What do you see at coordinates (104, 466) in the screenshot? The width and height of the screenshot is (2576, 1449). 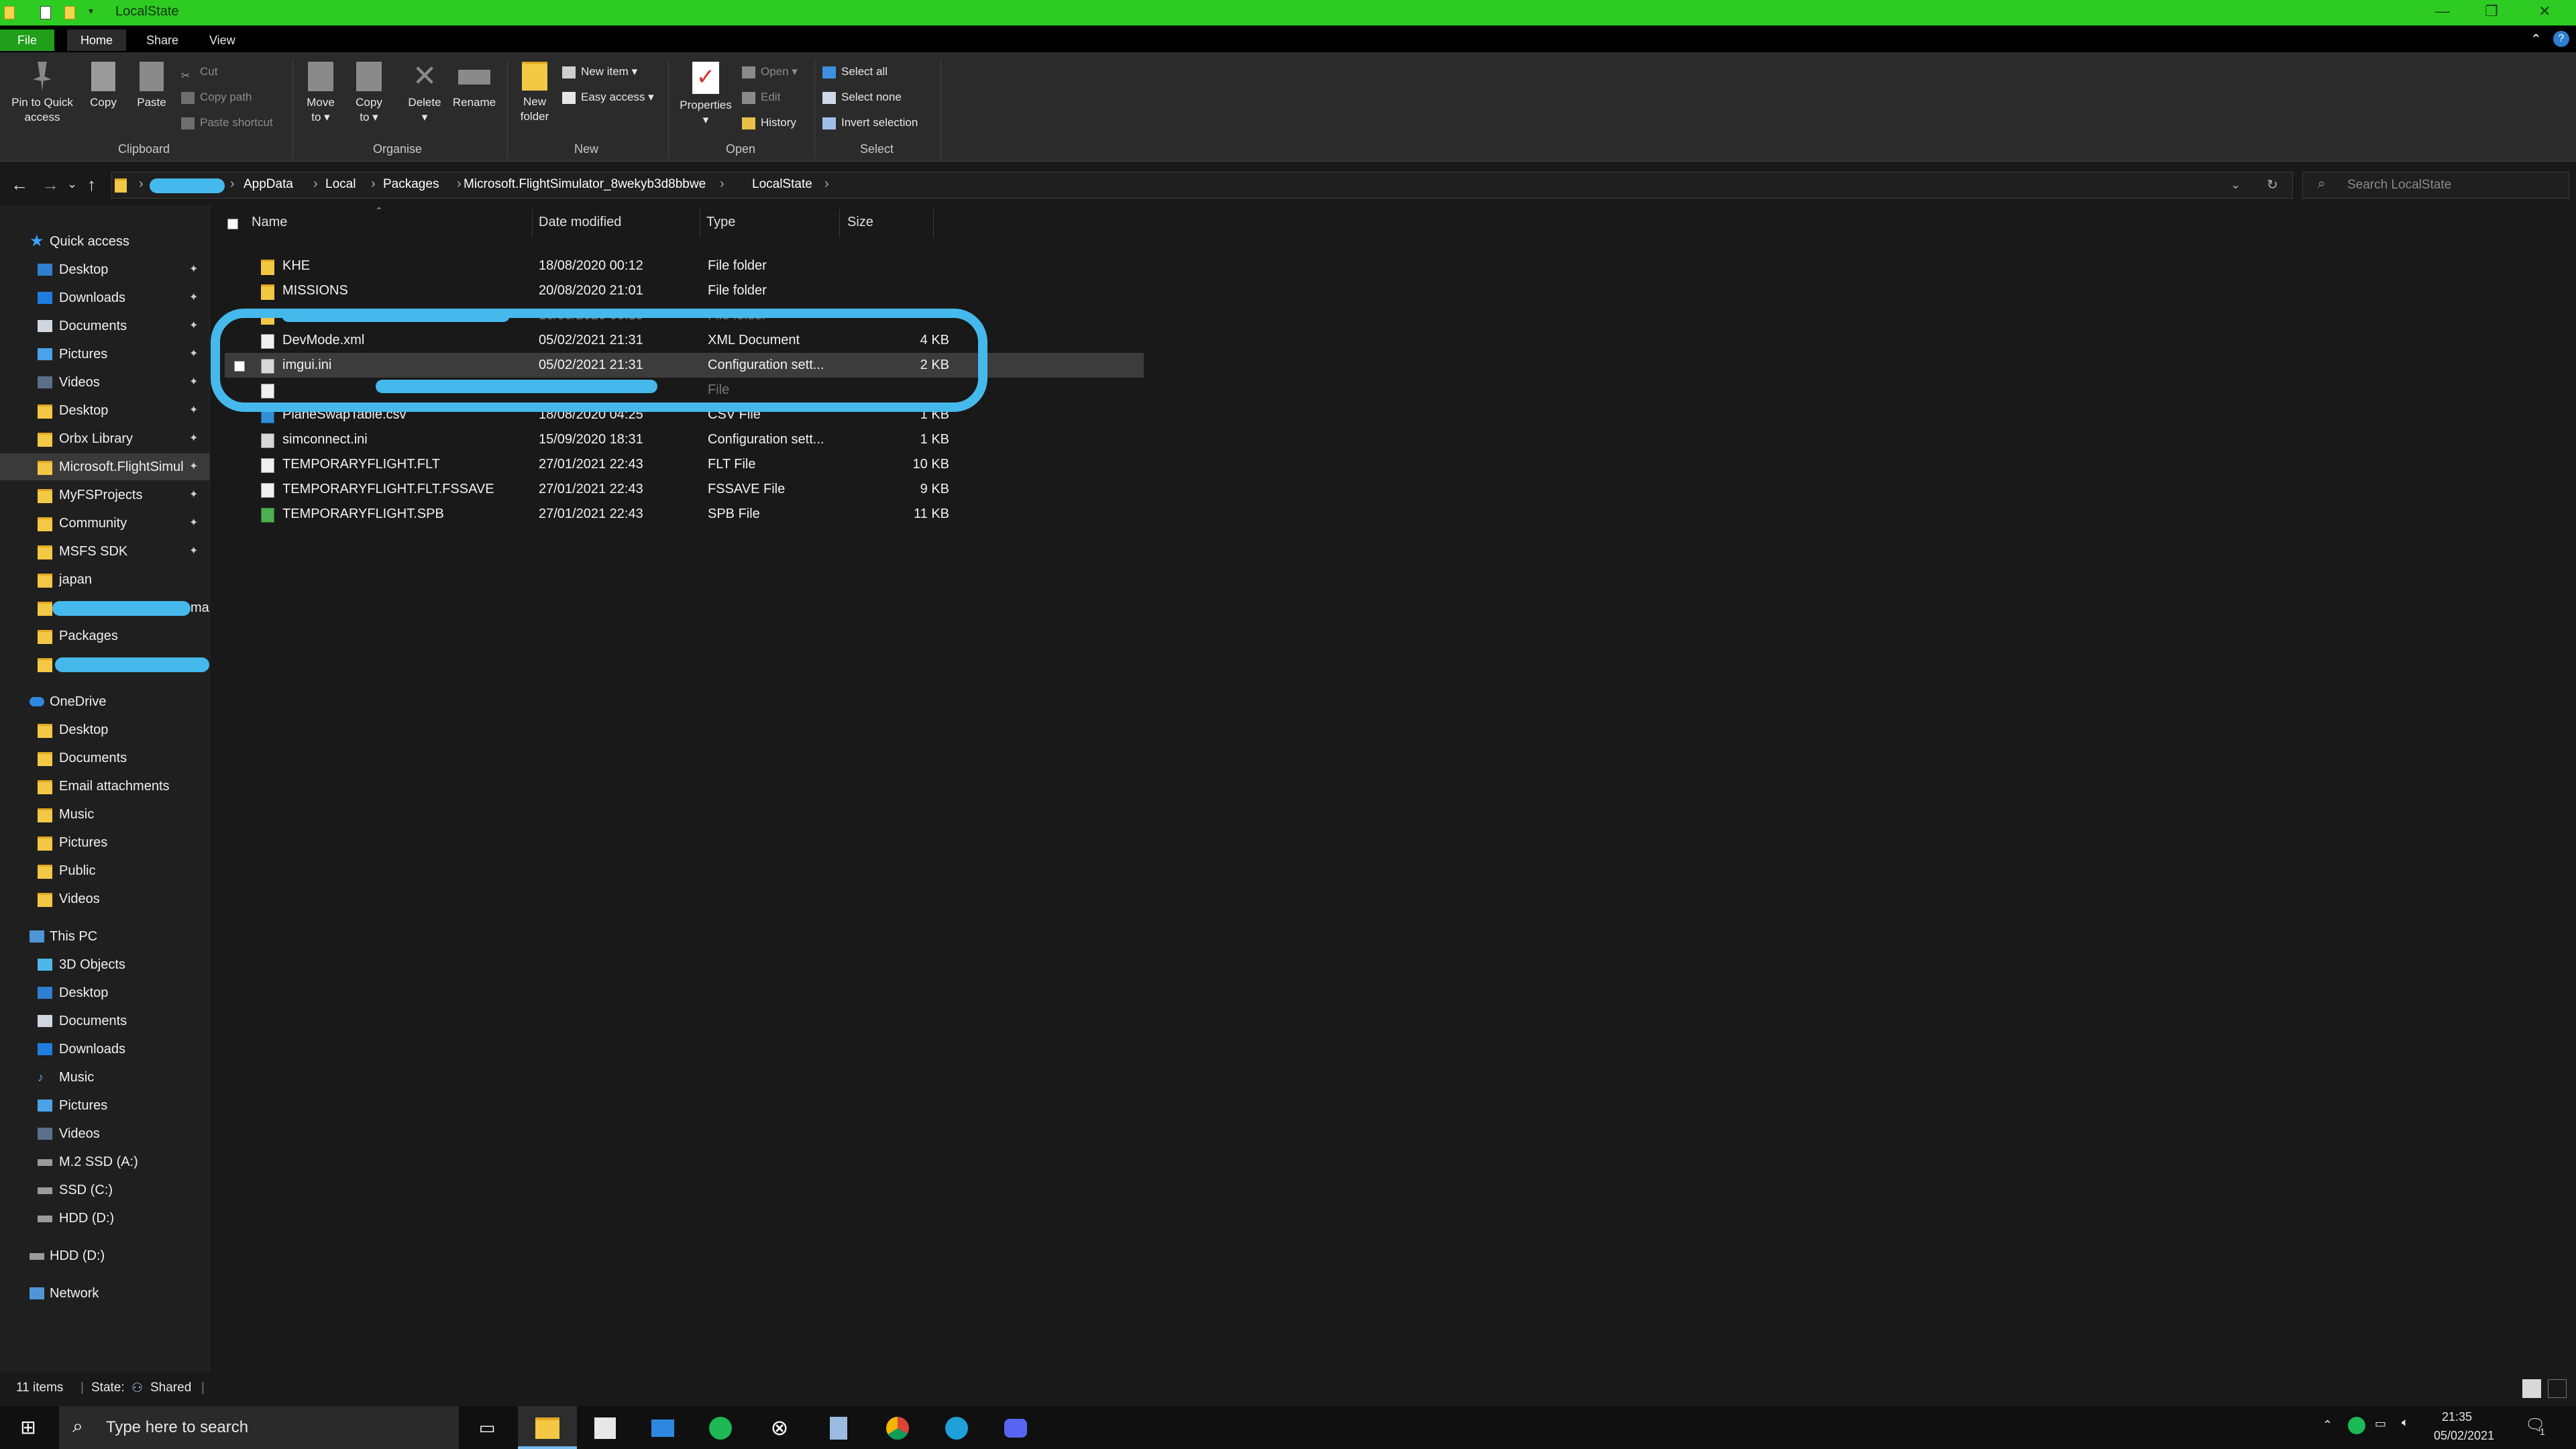 I see `nav-quick-flightsimulator: Microsoft.FlightSimul ✦` at bounding box center [104, 466].